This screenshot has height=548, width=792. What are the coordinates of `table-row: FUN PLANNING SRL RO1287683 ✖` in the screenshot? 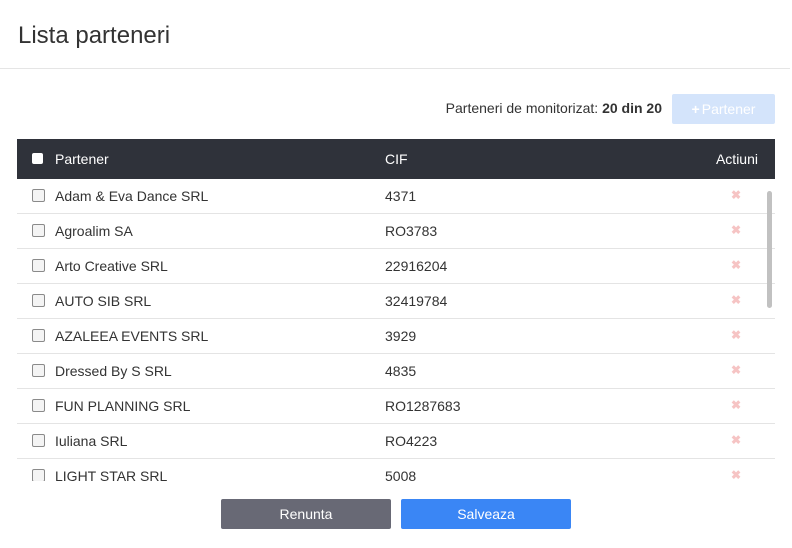 It's located at (396, 406).